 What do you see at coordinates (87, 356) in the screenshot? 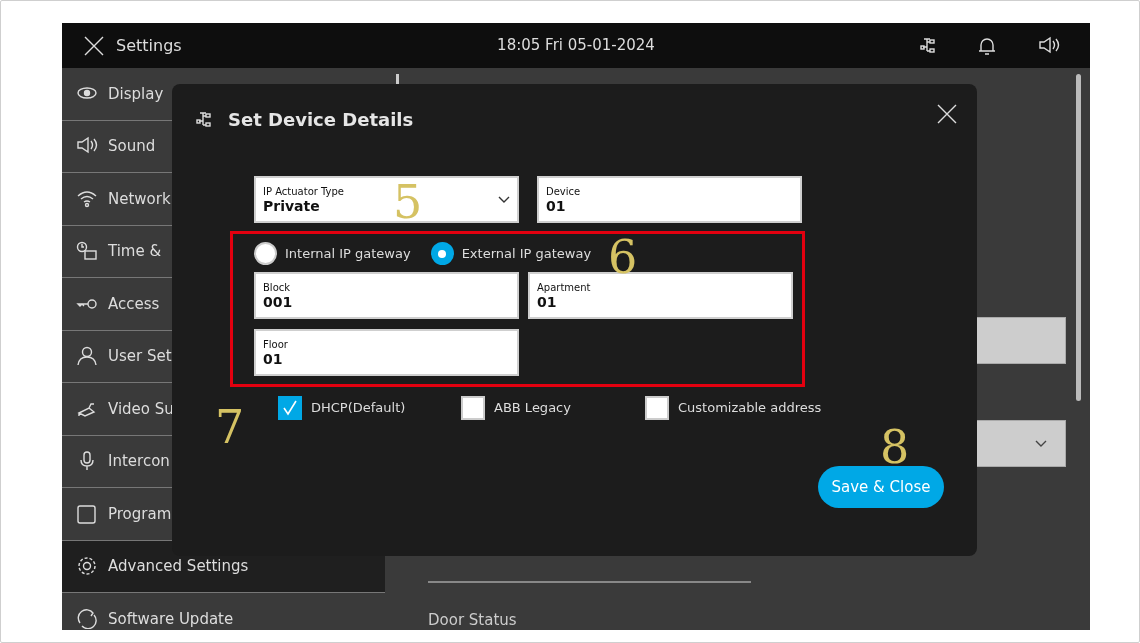
I see `person-icon` at bounding box center [87, 356].